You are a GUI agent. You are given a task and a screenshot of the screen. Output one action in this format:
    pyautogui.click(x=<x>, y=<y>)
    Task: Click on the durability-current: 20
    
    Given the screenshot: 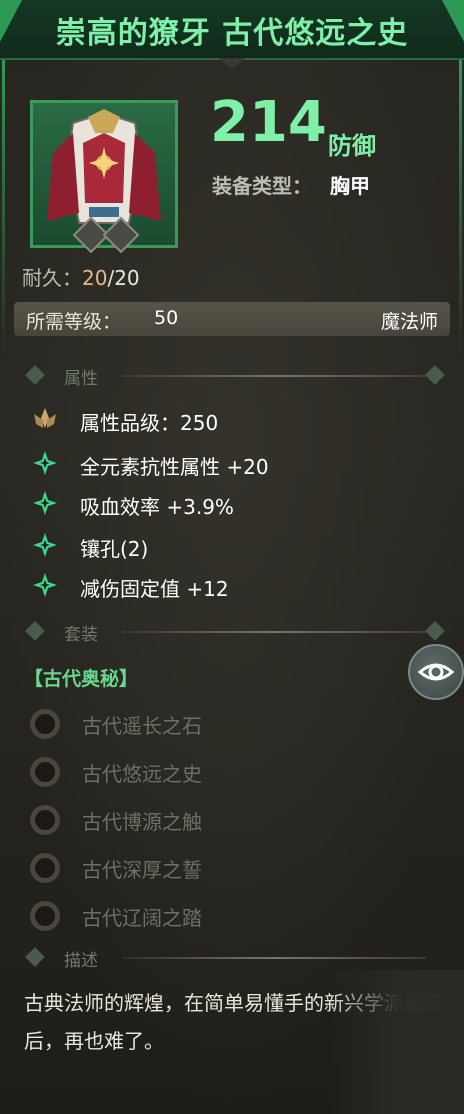 What is the action you would take?
    pyautogui.click(x=95, y=278)
    